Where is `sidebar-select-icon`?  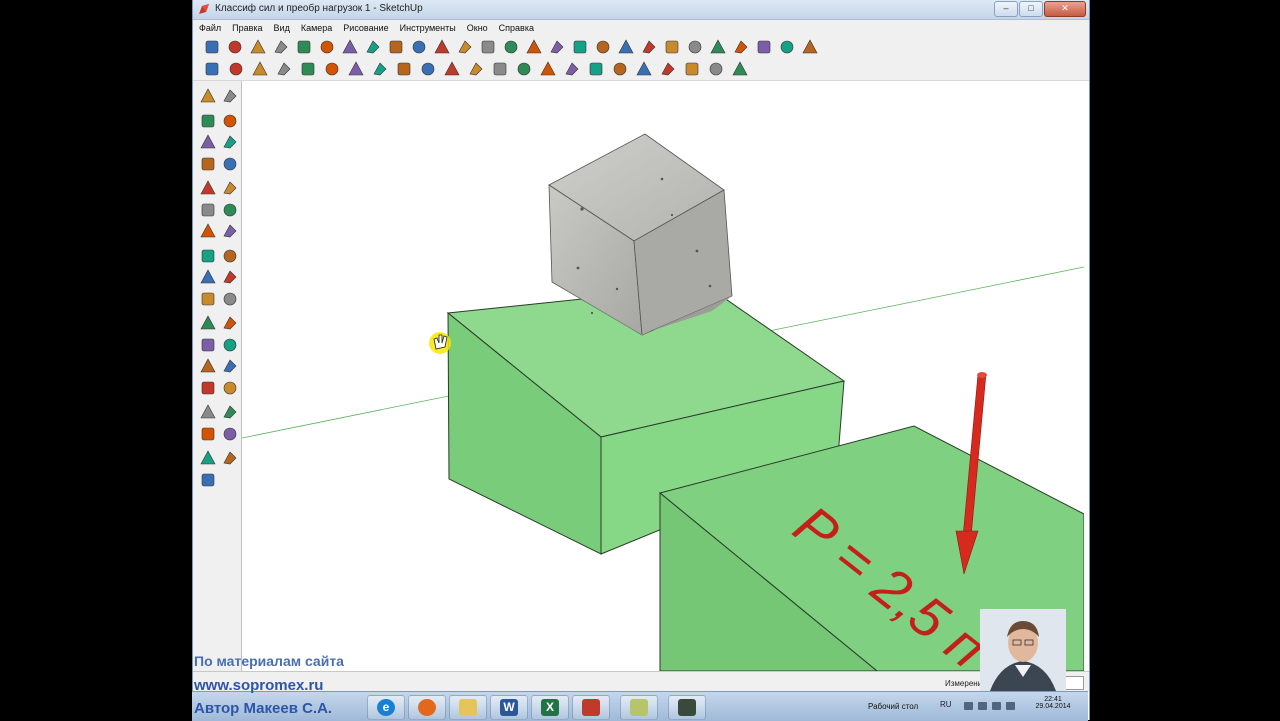 sidebar-select-icon is located at coordinates (208, 96).